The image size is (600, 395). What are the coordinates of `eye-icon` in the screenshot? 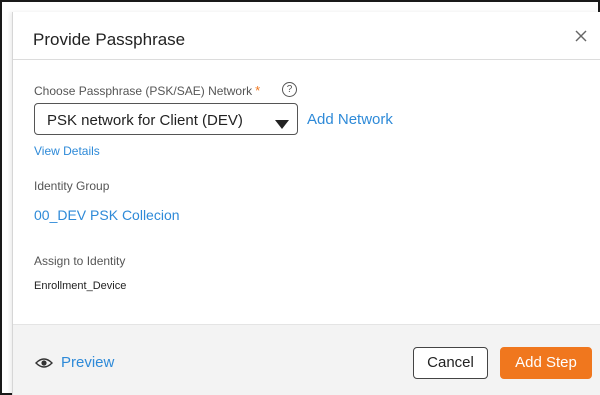 It's located at (44, 365).